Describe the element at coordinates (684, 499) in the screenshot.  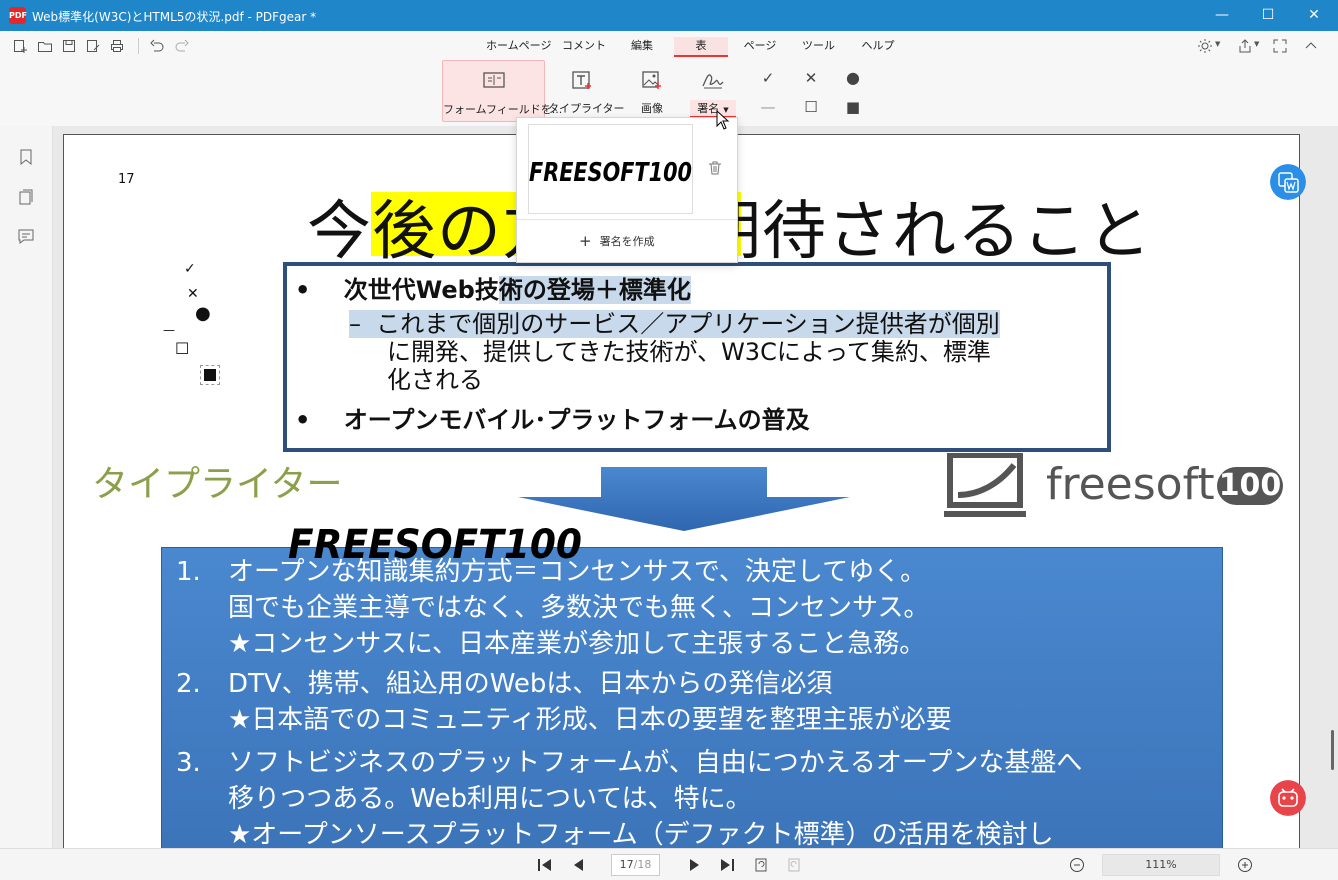
I see `down-arrow-shape` at that location.